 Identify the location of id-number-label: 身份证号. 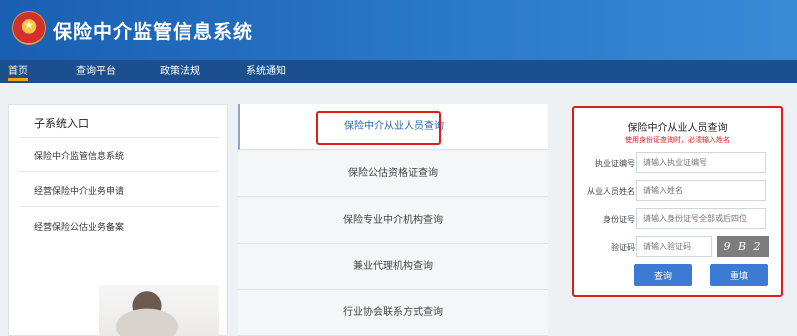
(619, 219).